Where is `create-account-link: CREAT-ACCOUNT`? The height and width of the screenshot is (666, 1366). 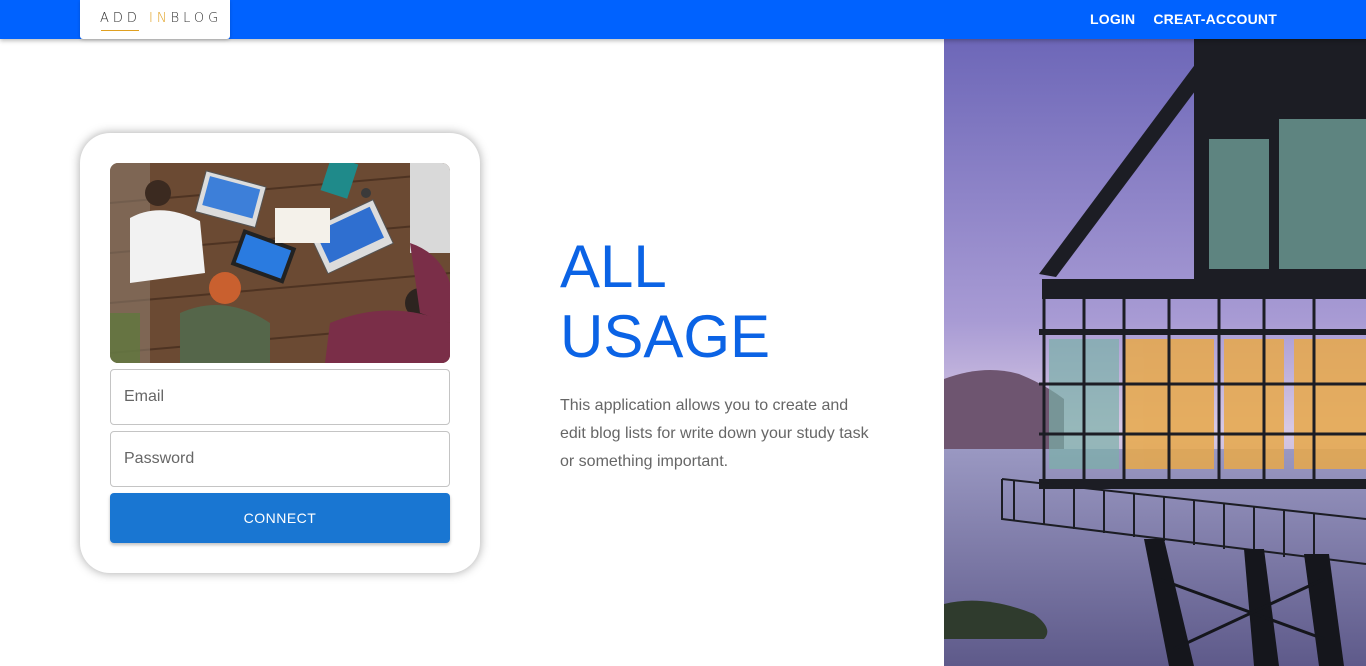
create-account-link: CREAT-ACCOUNT is located at coordinates (1215, 19).